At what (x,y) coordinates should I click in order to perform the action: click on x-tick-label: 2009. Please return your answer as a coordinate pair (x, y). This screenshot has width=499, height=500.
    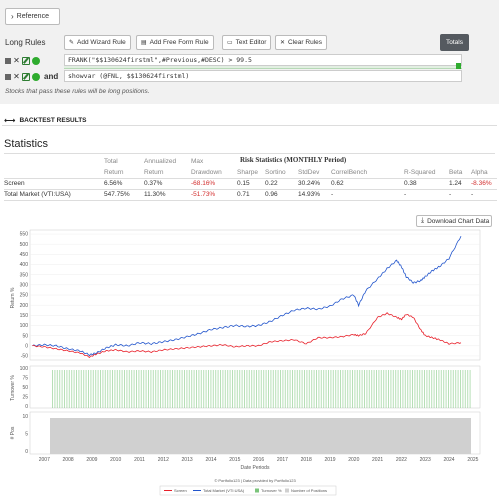
    Looking at the image, I should click on (91, 460).